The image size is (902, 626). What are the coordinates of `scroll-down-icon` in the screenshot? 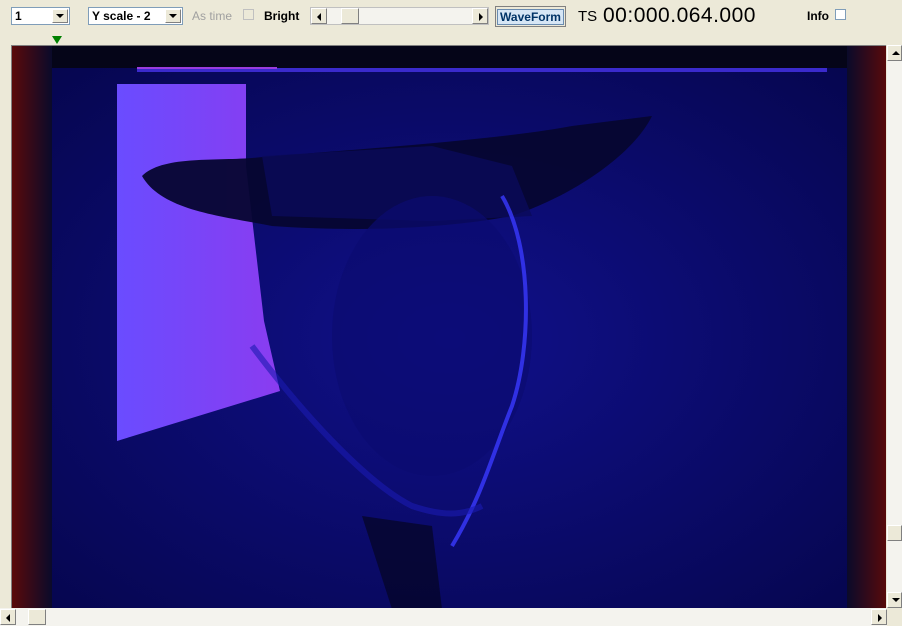 It's located at (894, 600).